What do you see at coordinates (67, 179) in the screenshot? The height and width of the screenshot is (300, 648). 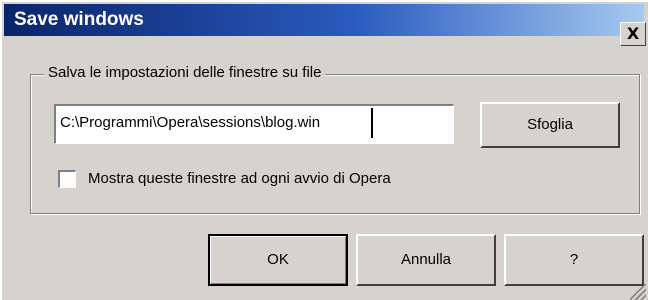 I see `startup-checkbox` at bounding box center [67, 179].